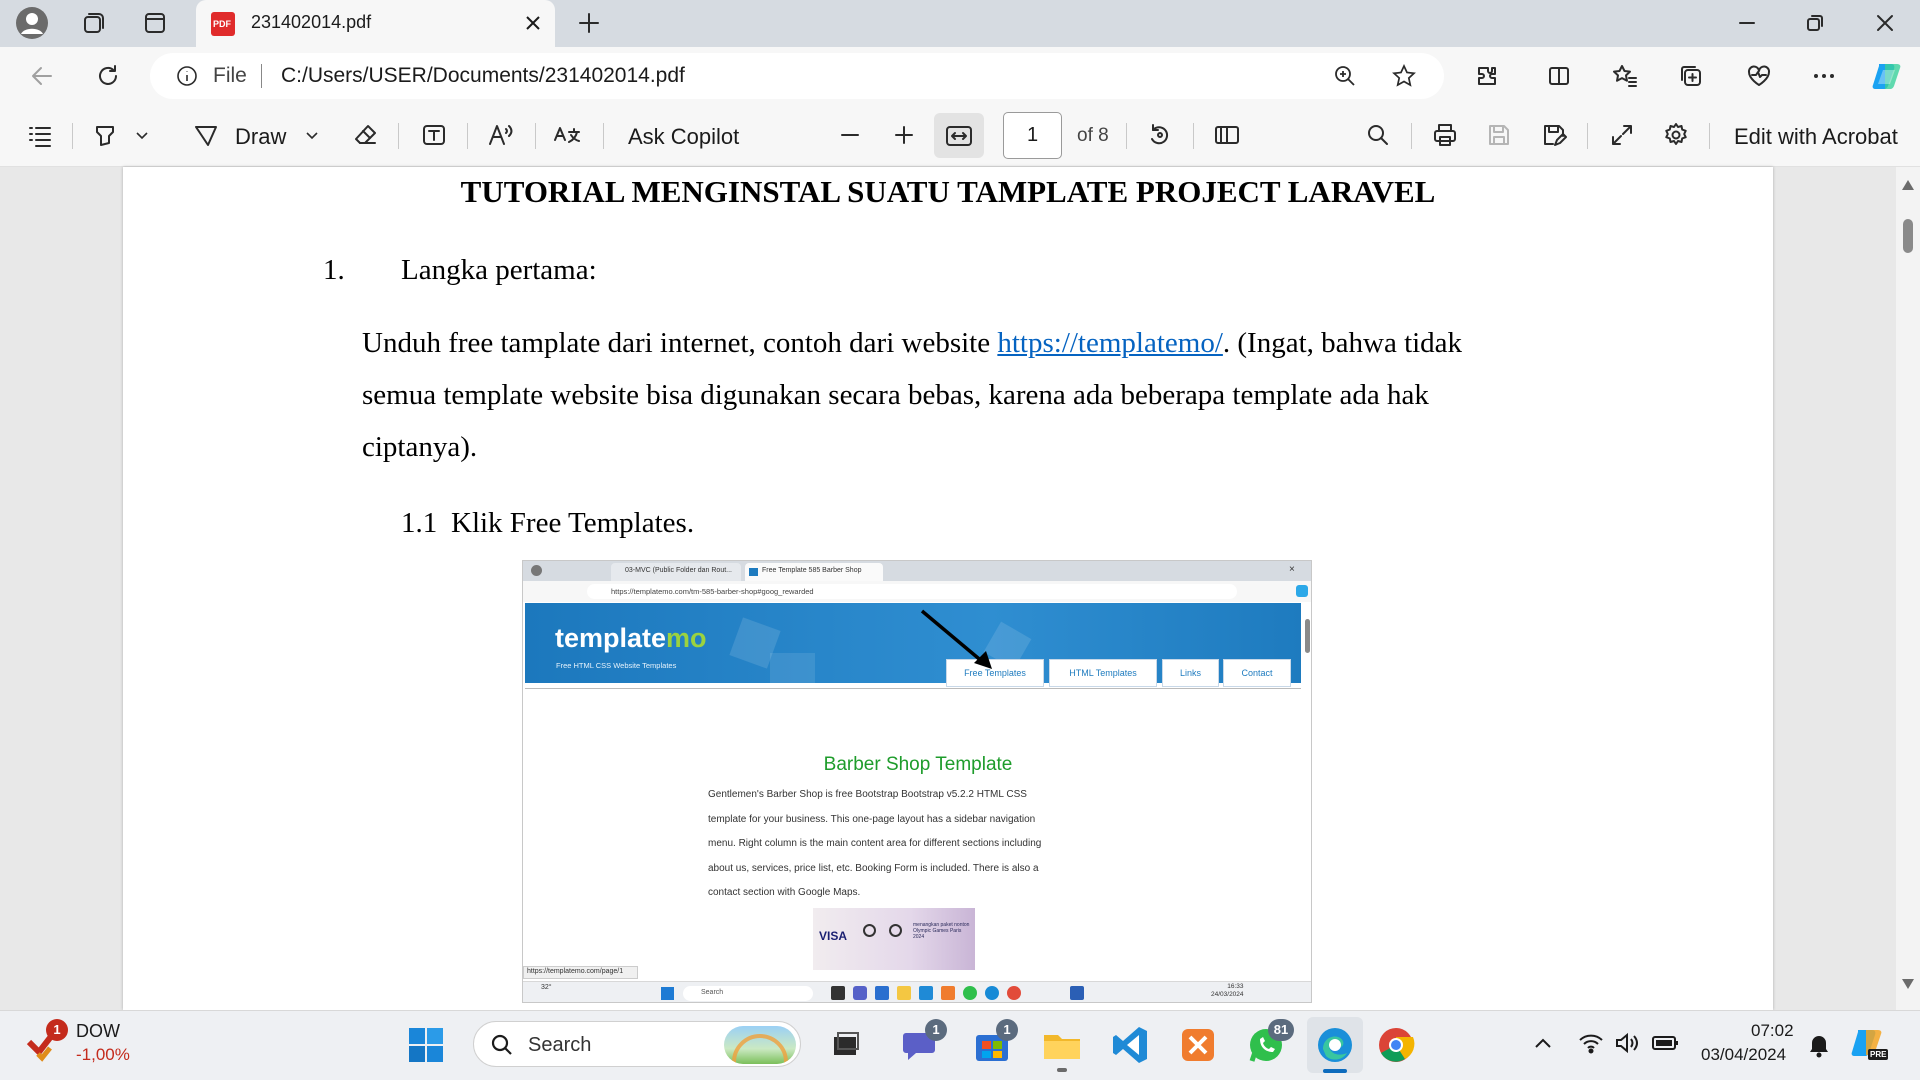  What do you see at coordinates (1062, 1045) in the screenshot?
I see `file-explorer-icon` at bounding box center [1062, 1045].